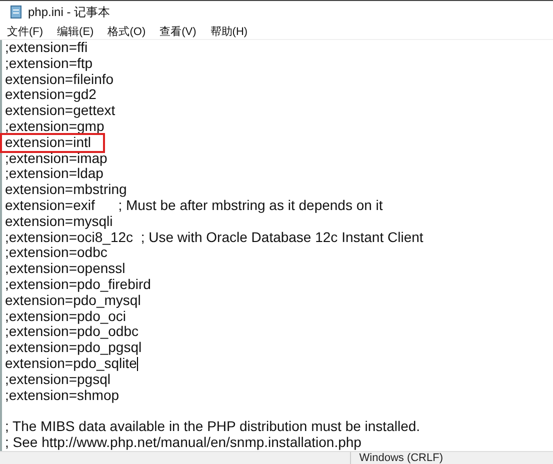 The width and height of the screenshot is (553, 464). Describe the element at coordinates (54, 126) in the screenshot. I see `text-line: ;extension=gmp` at that location.